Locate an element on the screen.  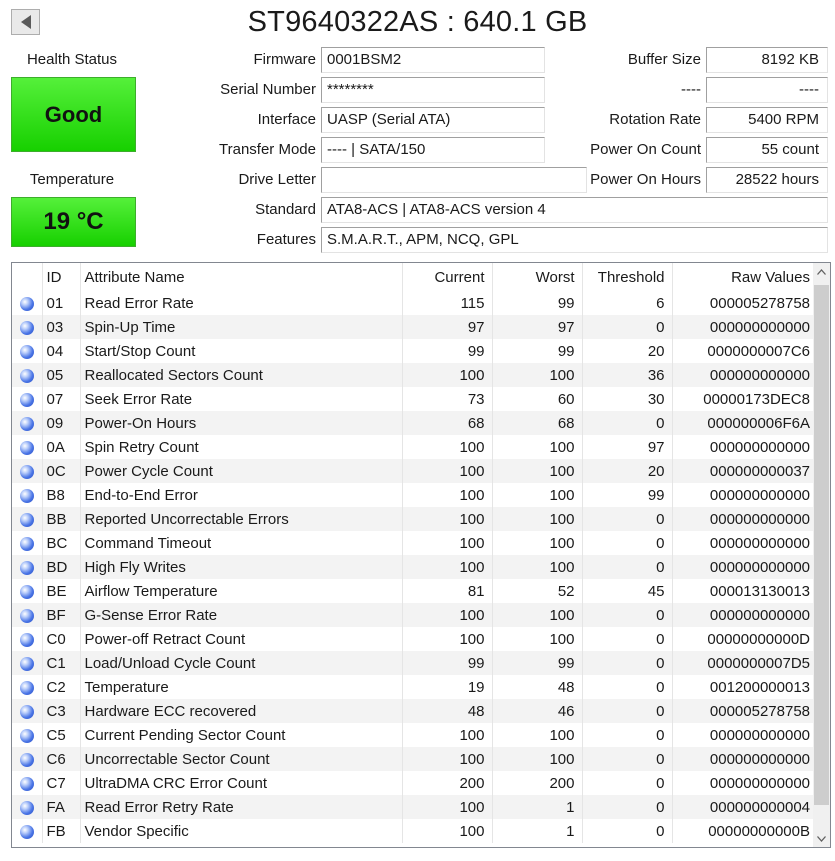
cell-attribute-name: Read Error Retry Rate is located at coordinates (240, 807).